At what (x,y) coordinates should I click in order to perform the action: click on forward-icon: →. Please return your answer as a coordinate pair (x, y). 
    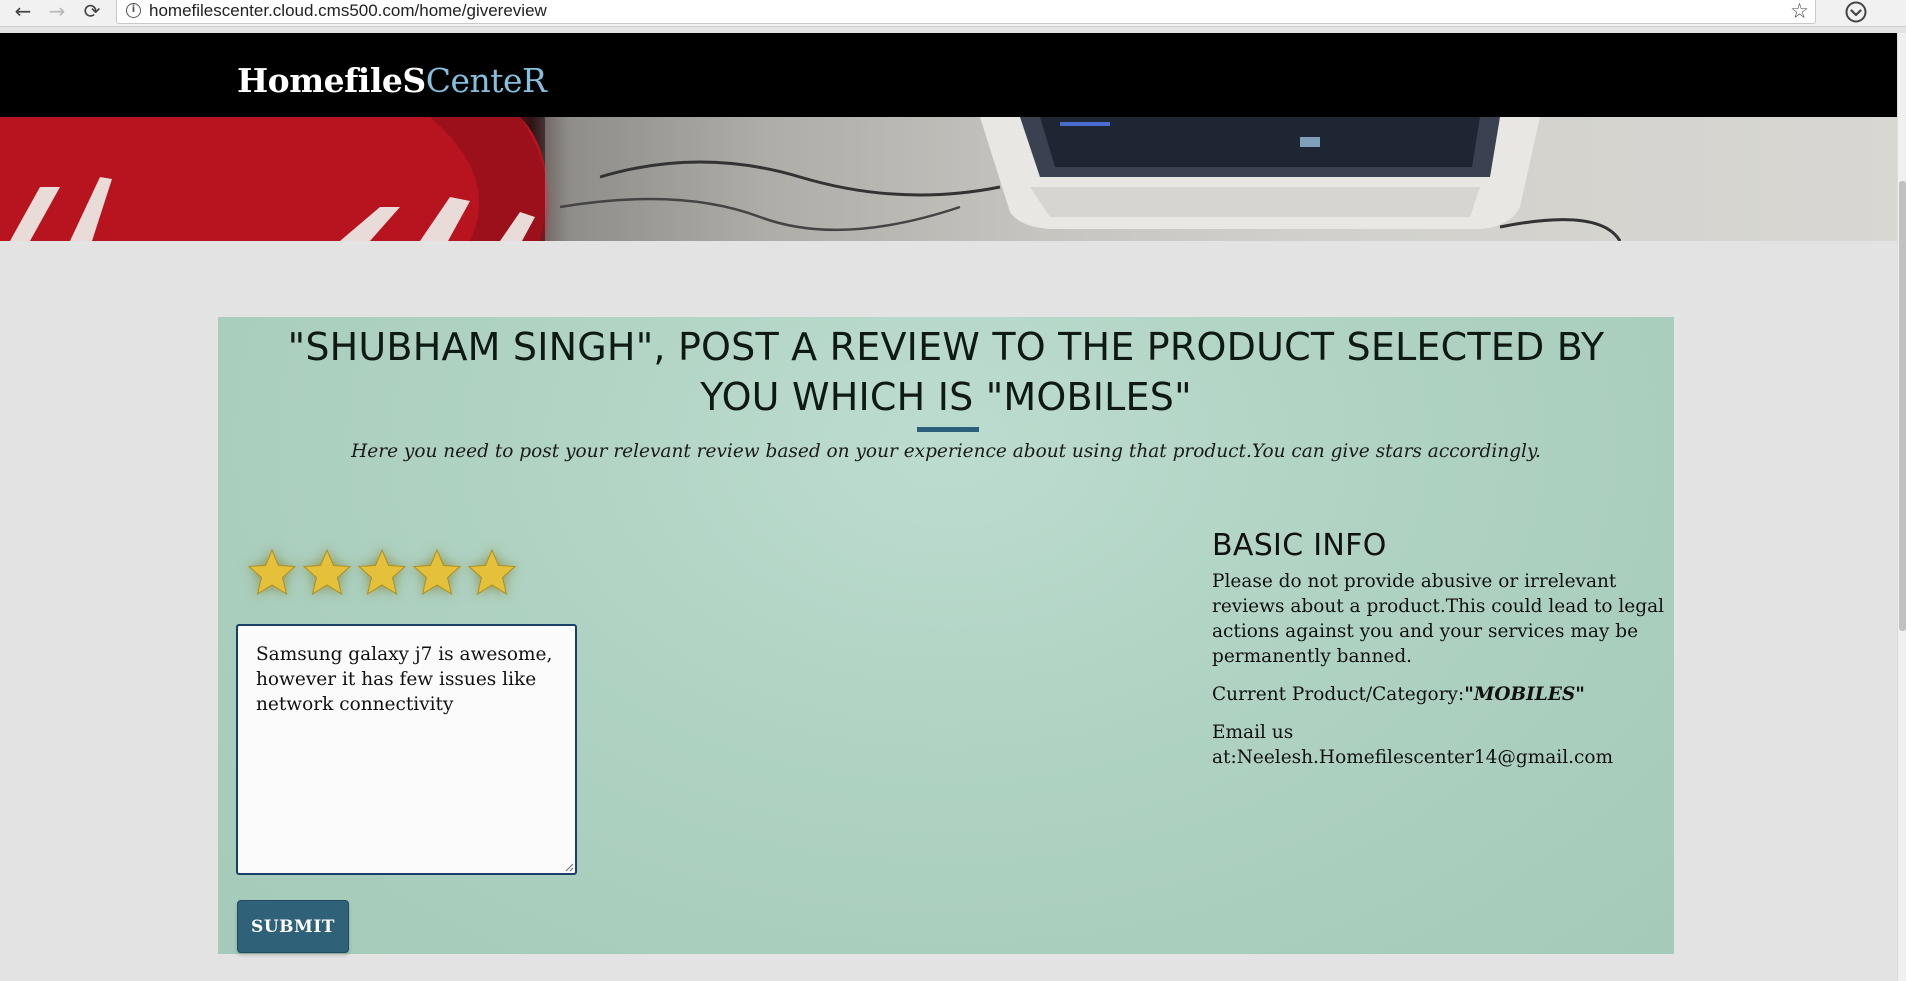
    Looking at the image, I should click on (57, 12).